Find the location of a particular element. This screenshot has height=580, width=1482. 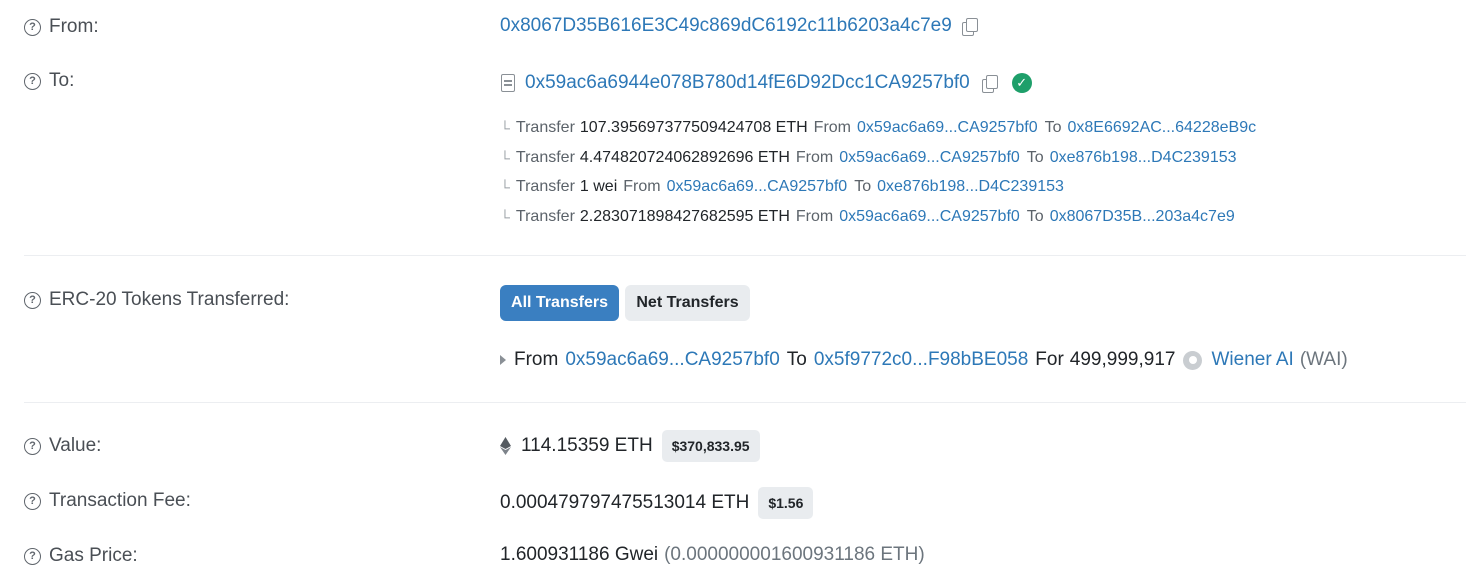

all-transfers-tab: All Transfers is located at coordinates (559, 303).